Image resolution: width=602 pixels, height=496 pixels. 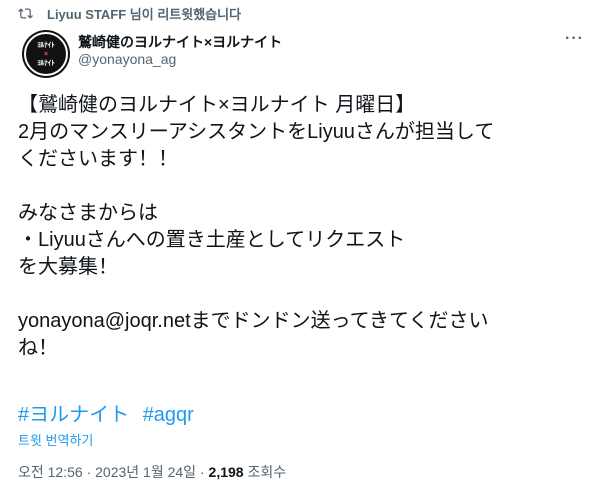 I want to click on tweet-meta: 오전 12:56 · 2023년 1월 24일 · 2,198 조회수, so click(x=152, y=472).